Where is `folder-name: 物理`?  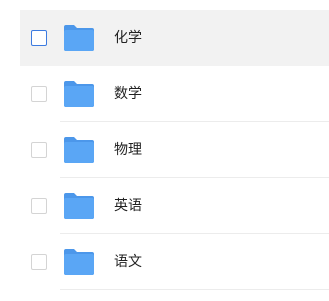
folder-name: 物理 is located at coordinates (128, 150).